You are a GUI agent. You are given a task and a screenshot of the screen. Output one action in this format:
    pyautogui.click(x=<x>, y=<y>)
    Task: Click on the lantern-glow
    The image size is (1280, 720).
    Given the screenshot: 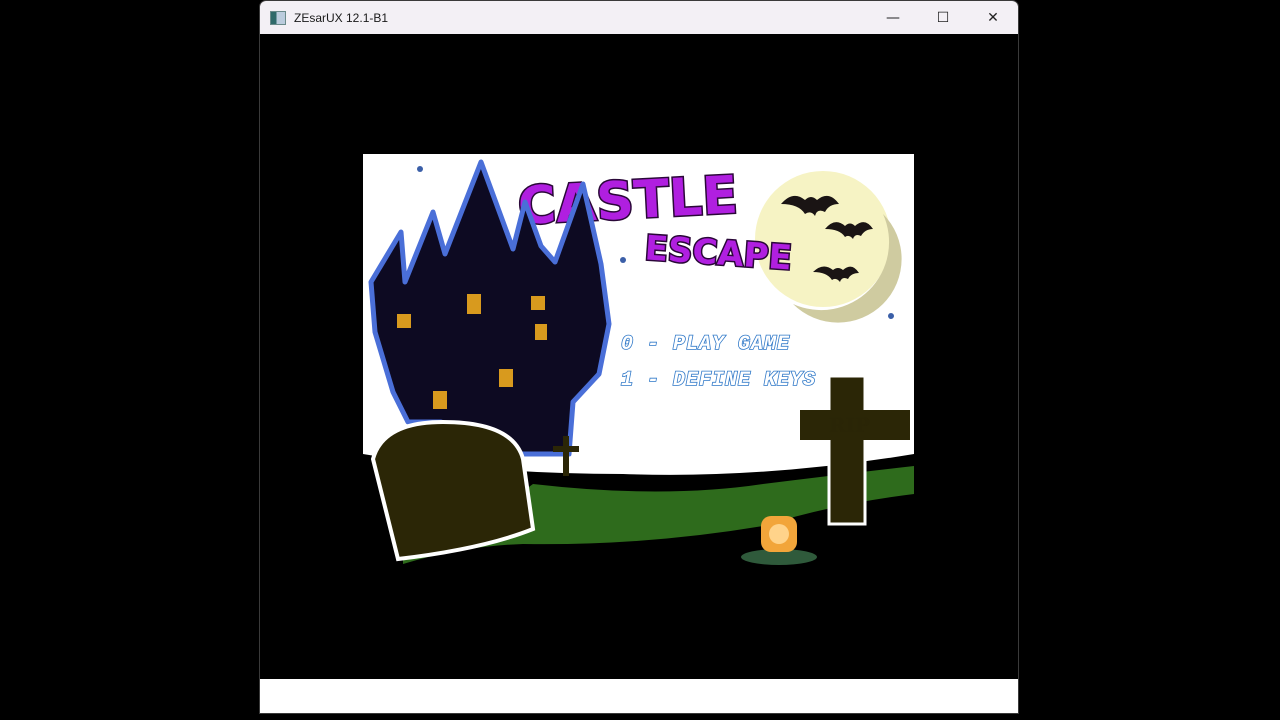 What is the action you would take?
    pyautogui.click(x=779, y=534)
    